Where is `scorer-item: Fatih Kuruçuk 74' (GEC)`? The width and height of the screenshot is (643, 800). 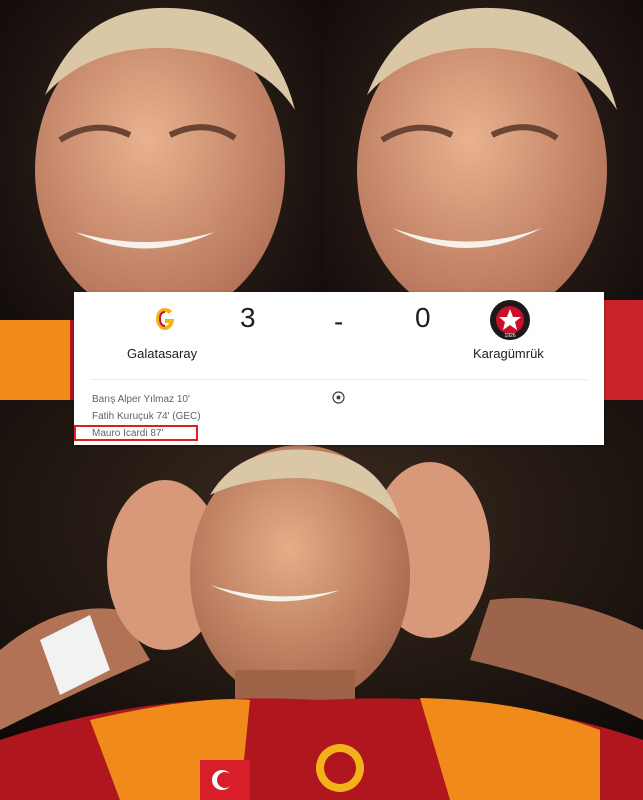 scorer-item: Fatih Kuruçuk 74' (GEC) is located at coordinates (146, 416).